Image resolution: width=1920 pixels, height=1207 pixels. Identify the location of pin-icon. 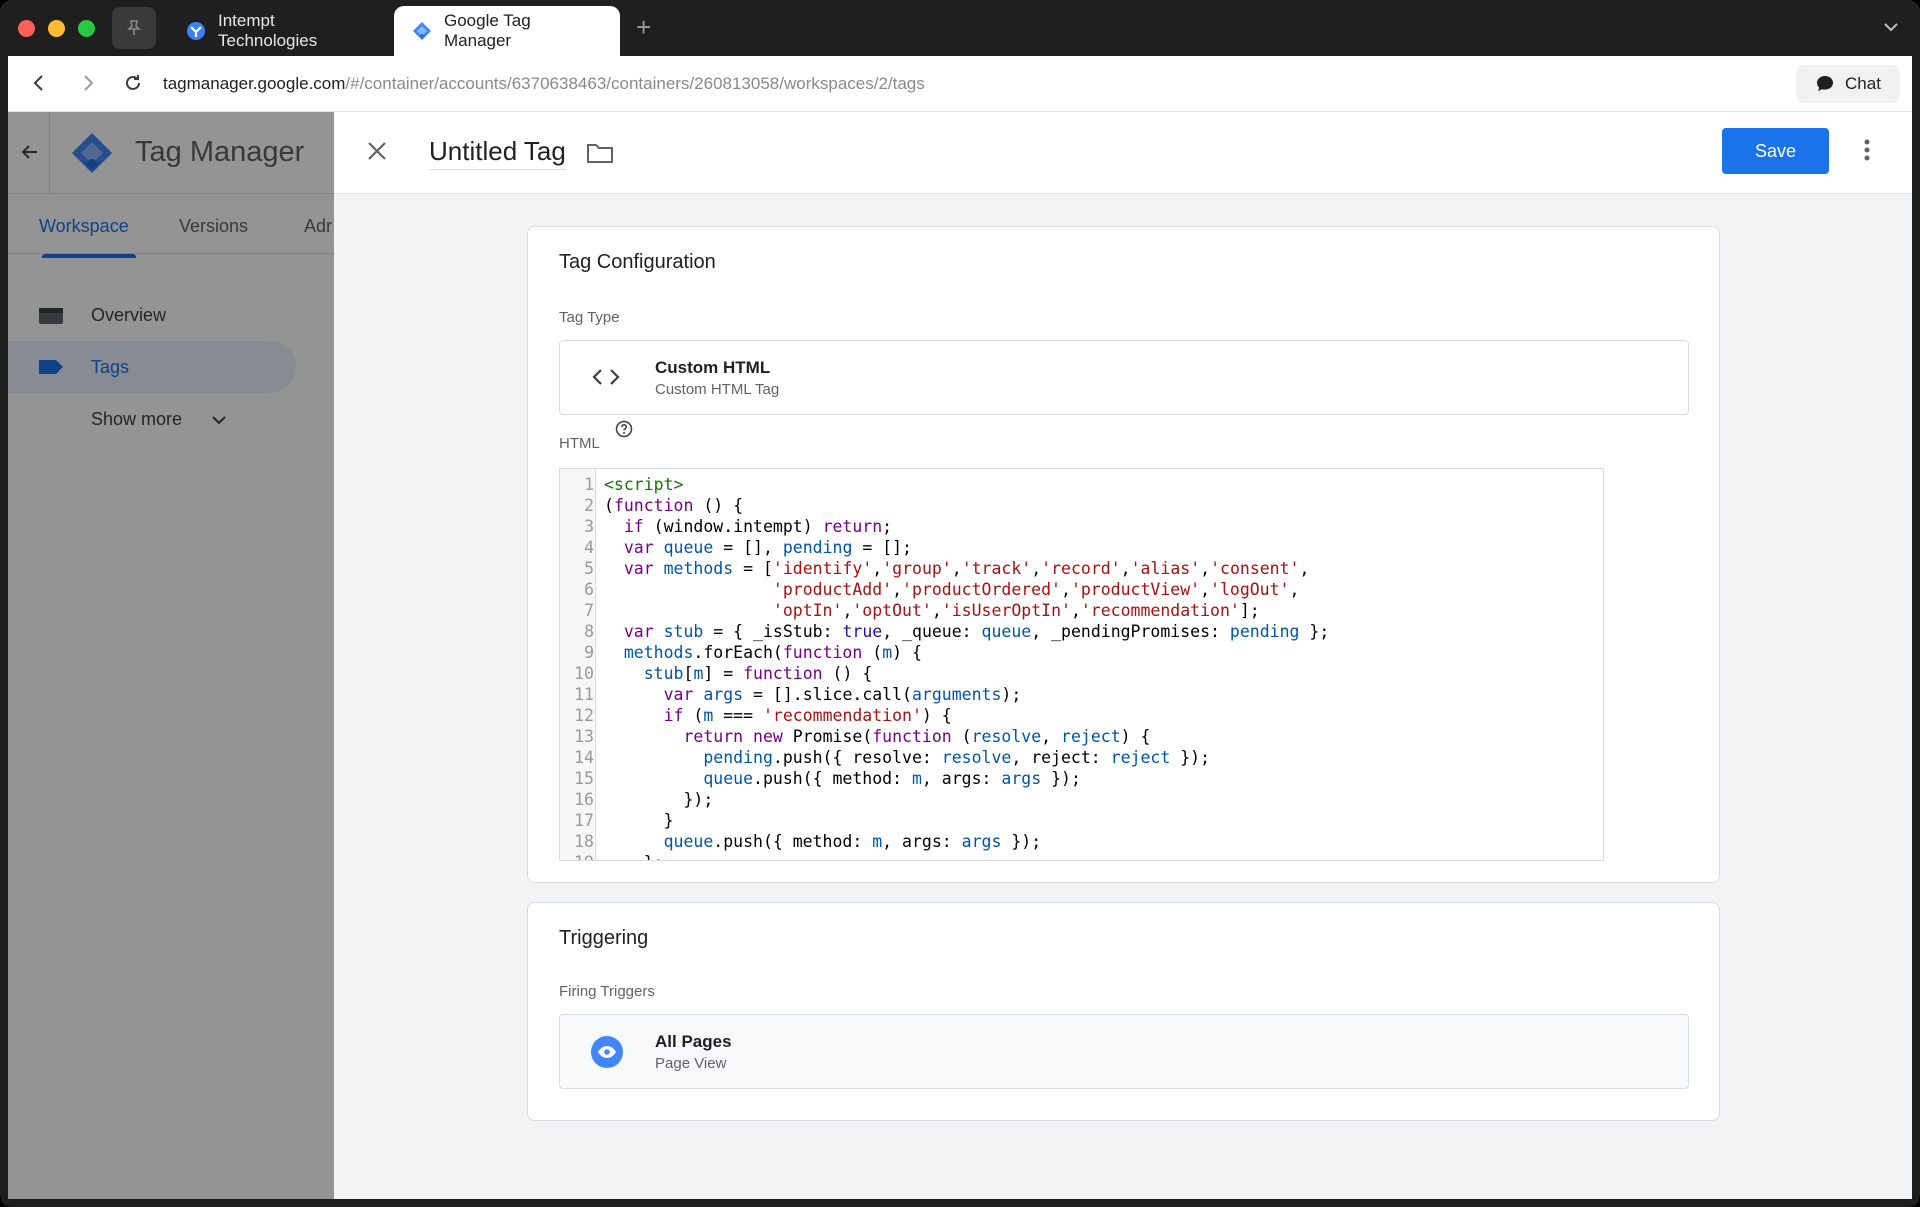
(134, 27).